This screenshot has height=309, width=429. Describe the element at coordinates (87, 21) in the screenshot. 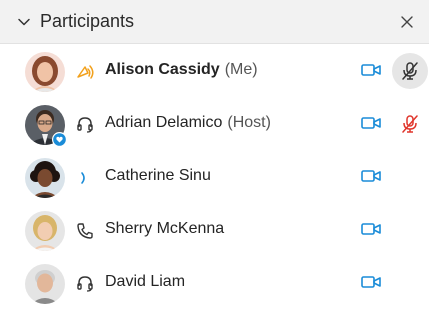

I see `panel-title: Participants` at that location.